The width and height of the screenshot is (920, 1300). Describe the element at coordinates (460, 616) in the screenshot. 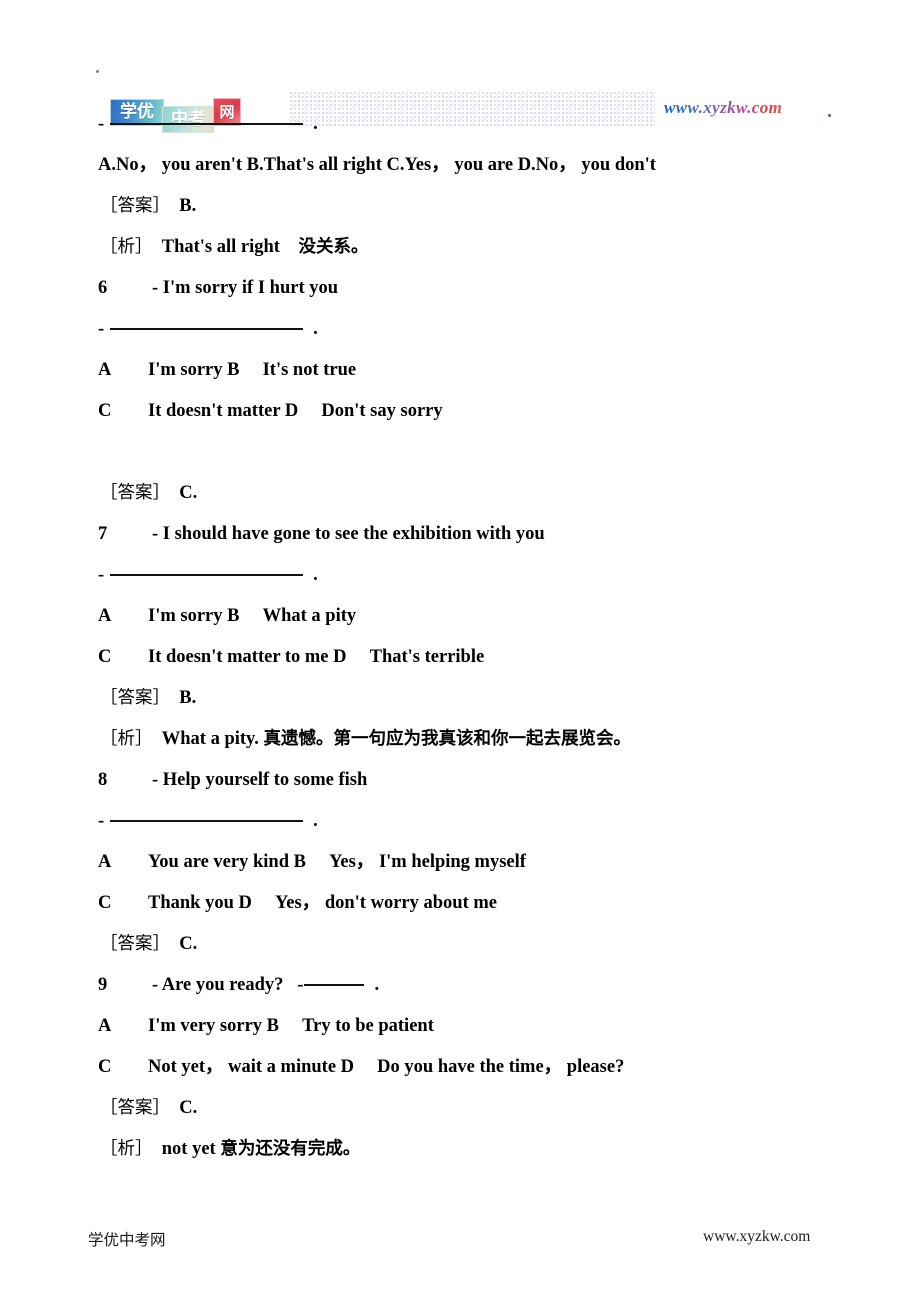

I see `q7-options-ab-line: A I'm sorry B What a pity` at that location.